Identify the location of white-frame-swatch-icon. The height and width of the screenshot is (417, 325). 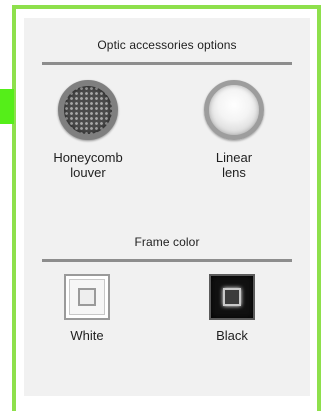
(87, 297).